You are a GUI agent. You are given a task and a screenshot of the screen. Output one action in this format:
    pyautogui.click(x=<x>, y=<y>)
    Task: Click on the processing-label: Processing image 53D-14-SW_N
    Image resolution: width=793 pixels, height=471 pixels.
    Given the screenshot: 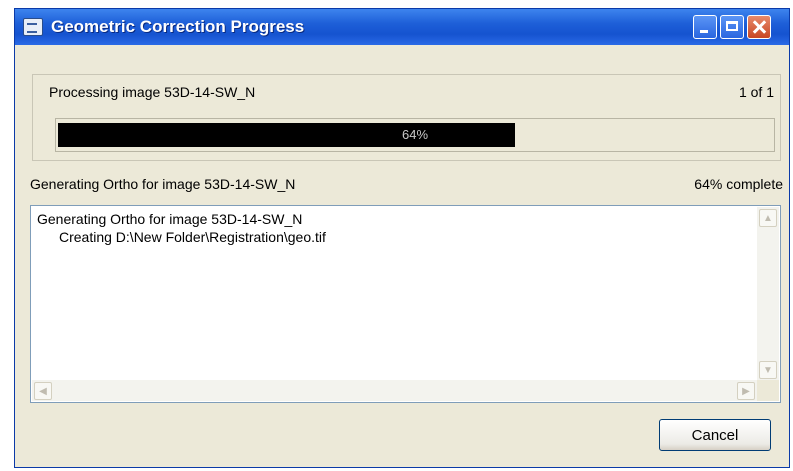 What is the action you would take?
    pyautogui.click(x=152, y=92)
    